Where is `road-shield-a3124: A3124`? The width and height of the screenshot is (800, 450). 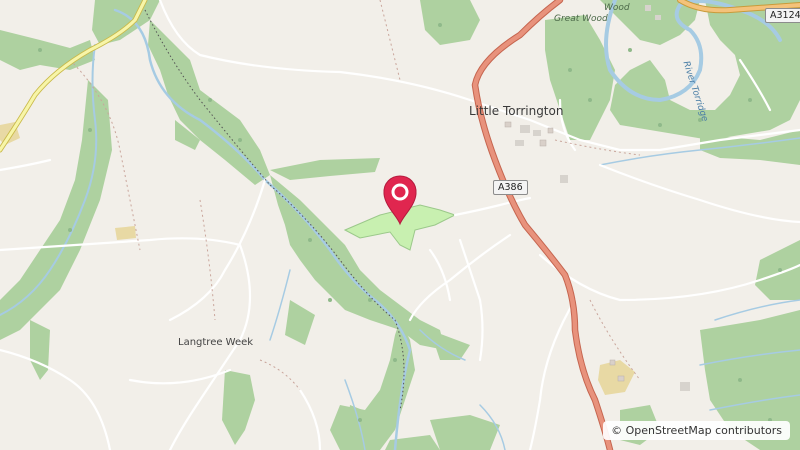 road-shield-a3124: A3124 is located at coordinates (782, 15).